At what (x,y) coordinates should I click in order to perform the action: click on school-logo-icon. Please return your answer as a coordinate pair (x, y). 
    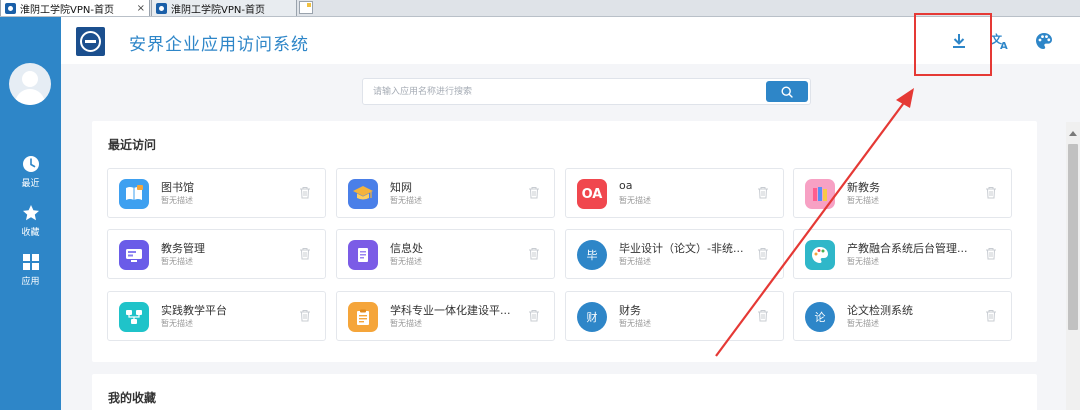
    Looking at the image, I should click on (90, 41).